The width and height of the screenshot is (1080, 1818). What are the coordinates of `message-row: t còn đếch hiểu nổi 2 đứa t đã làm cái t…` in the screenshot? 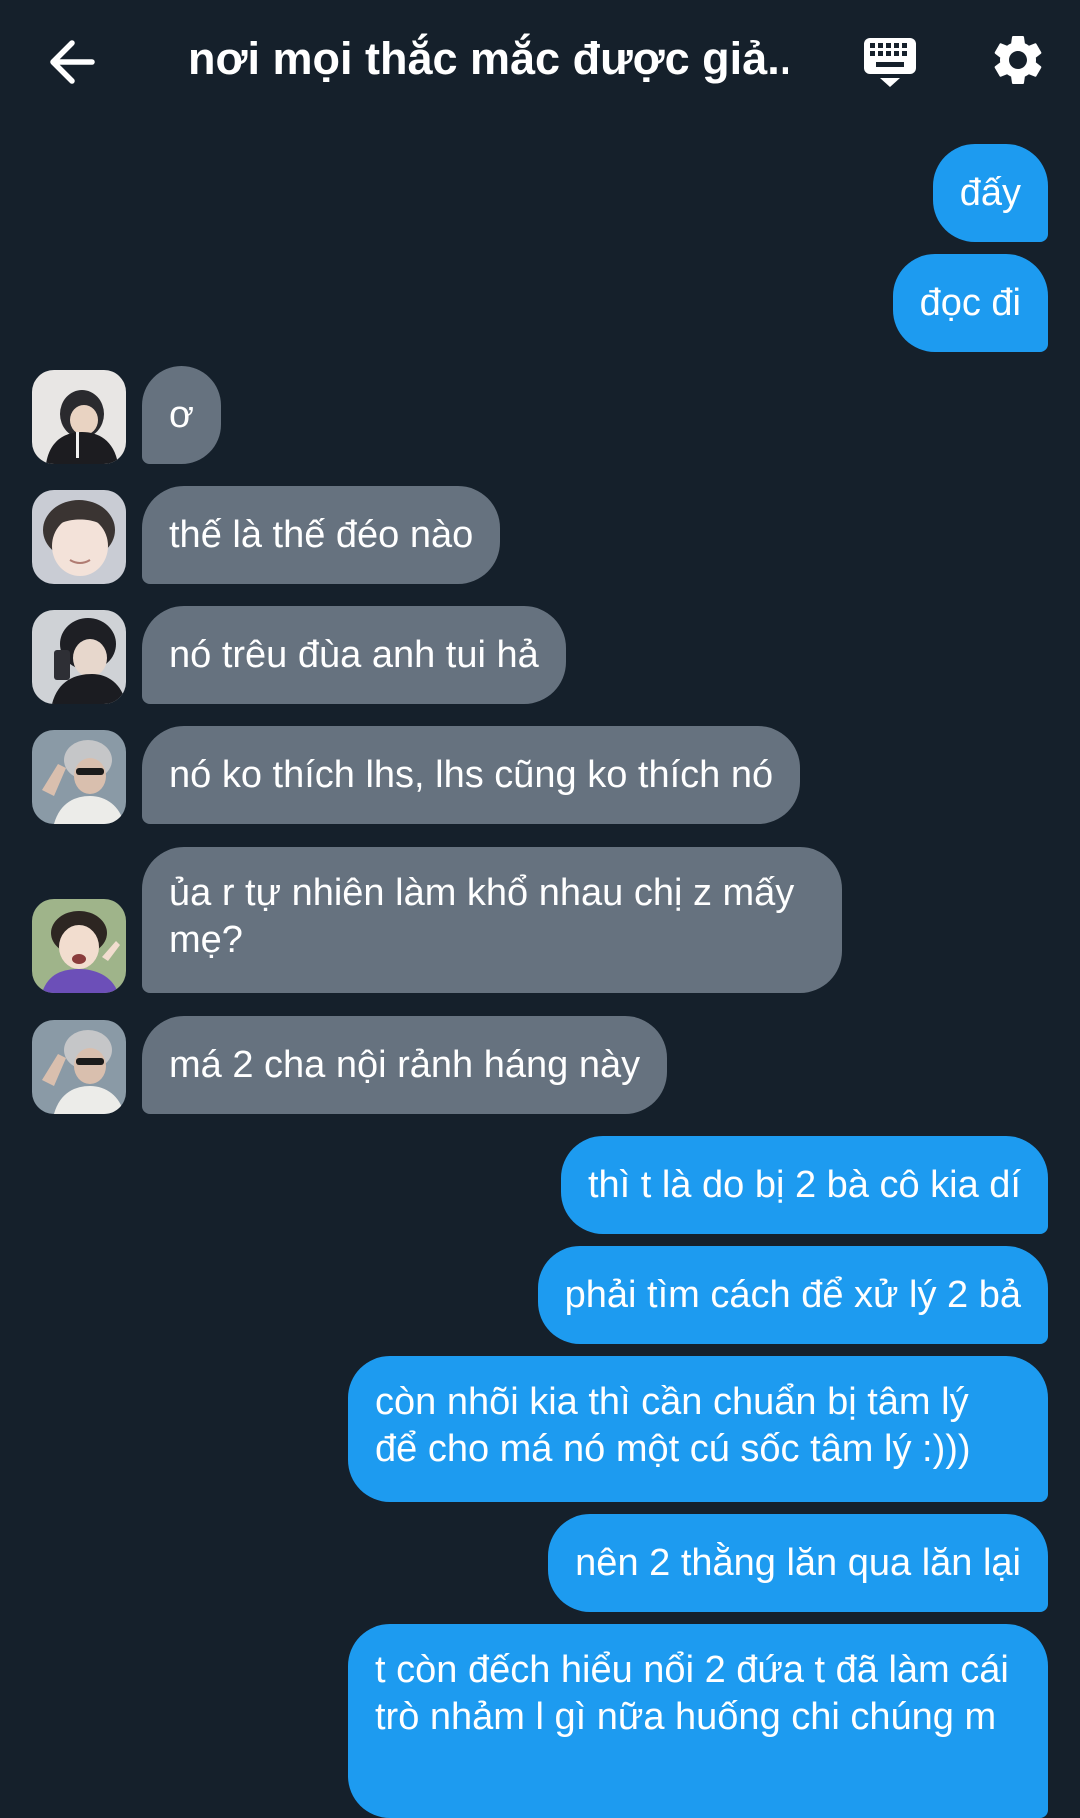 It's located at (540, 1721).